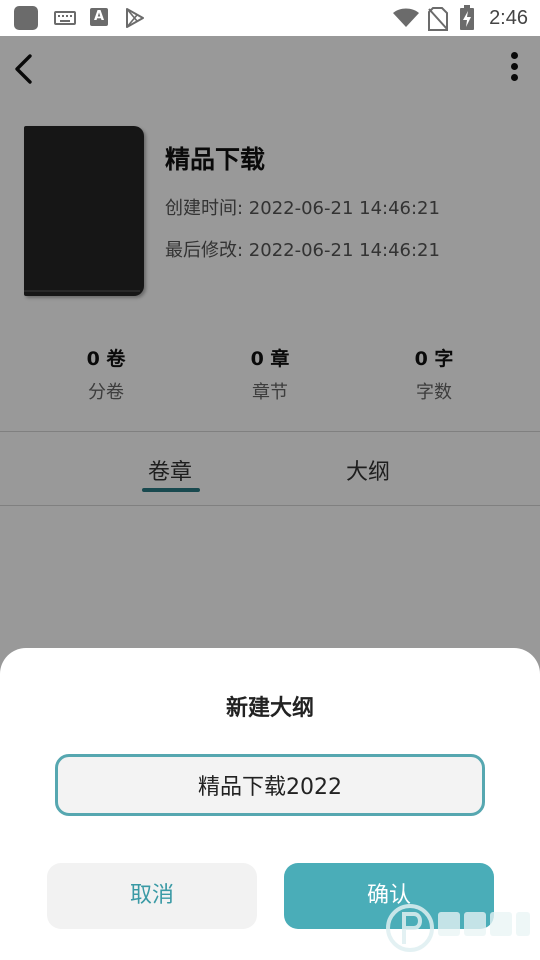  What do you see at coordinates (270, 18) in the screenshot?
I see `status-bar: A 2:46` at bounding box center [270, 18].